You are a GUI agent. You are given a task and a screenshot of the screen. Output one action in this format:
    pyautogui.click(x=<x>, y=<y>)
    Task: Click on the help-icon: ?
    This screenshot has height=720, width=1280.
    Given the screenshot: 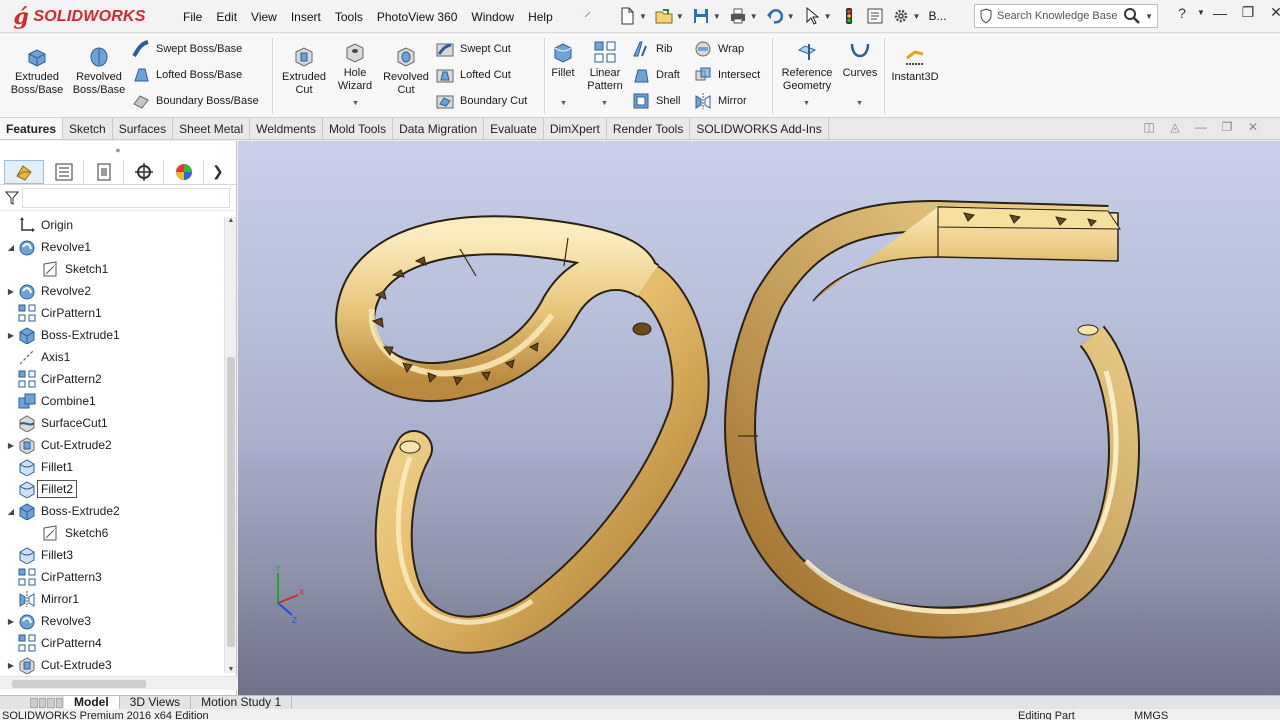 What is the action you would take?
    pyautogui.click(x=1182, y=13)
    